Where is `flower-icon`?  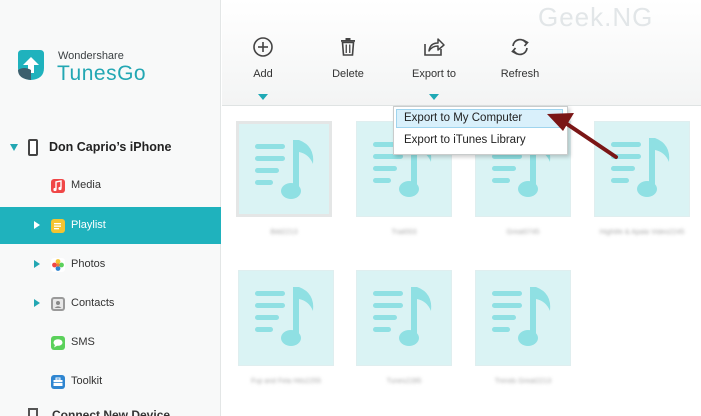
flower-icon is located at coordinates (58, 265).